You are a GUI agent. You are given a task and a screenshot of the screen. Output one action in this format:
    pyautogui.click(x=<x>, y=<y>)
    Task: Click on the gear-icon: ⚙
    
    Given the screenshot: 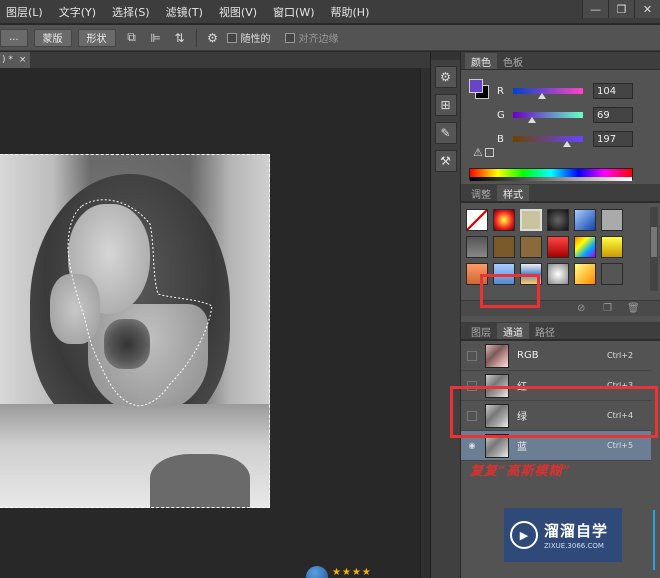 What is the action you would take?
    pyautogui.click(x=213, y=38)
    